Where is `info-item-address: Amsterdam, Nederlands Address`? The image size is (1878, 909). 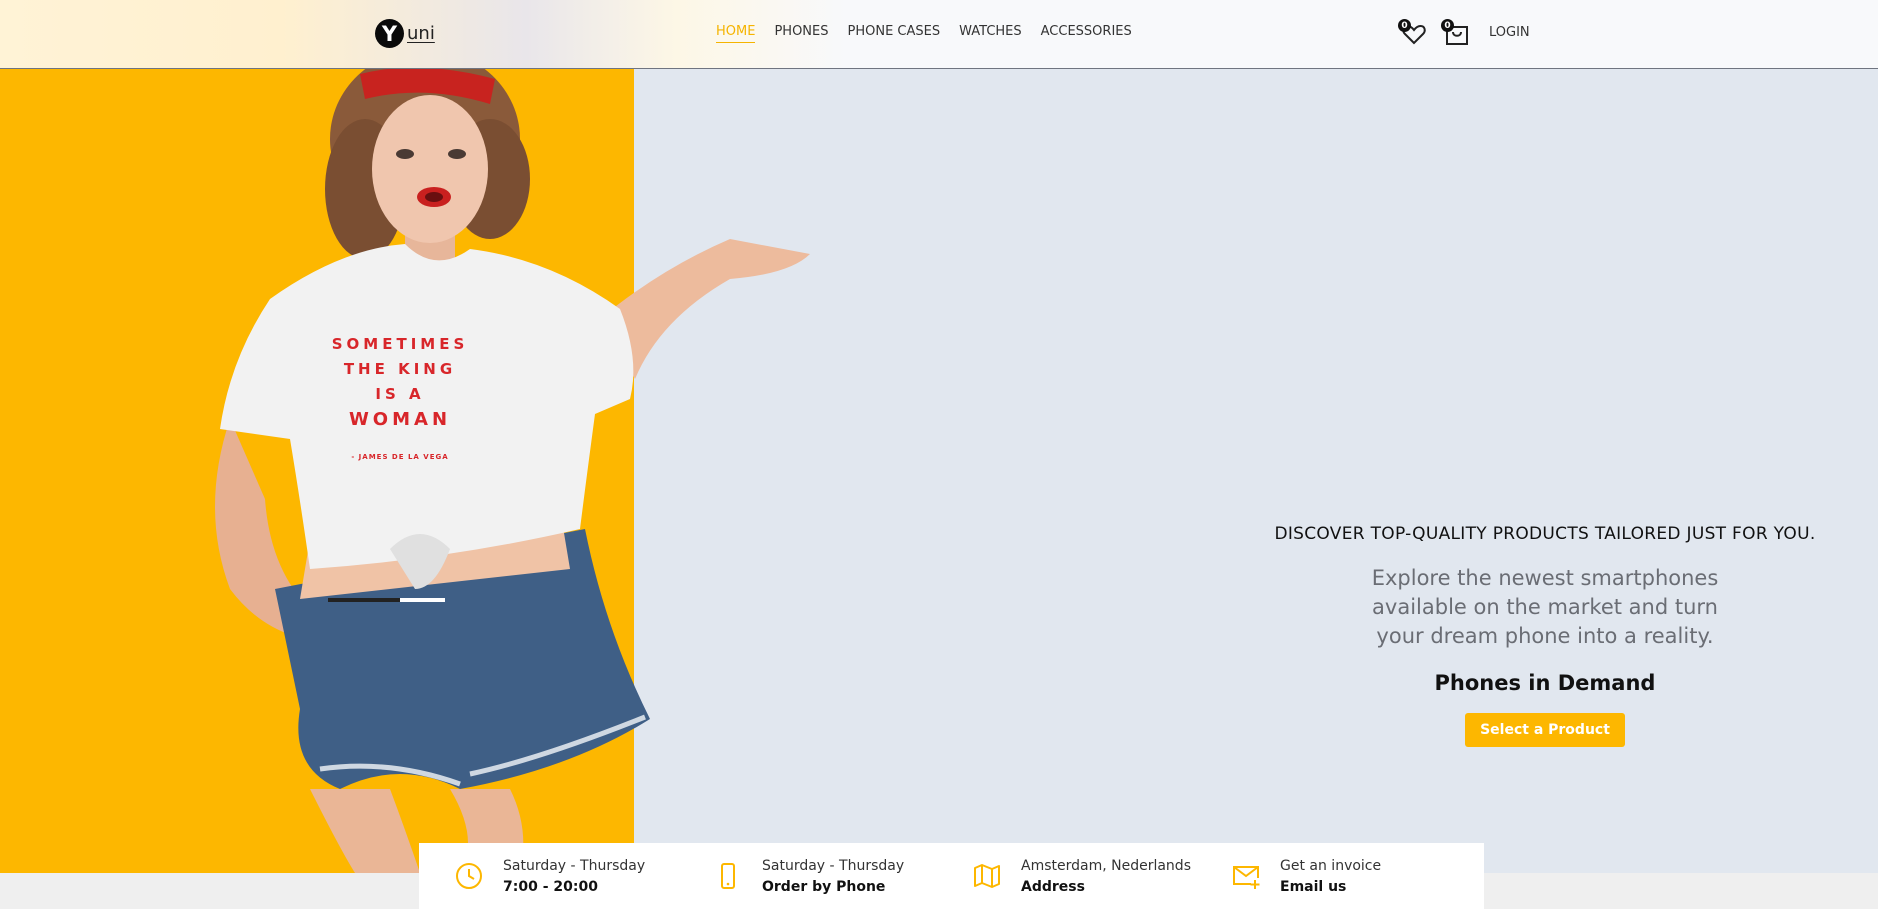
info-item-address: Amsterdam, Nederlands Address is located at coordinates (1066, 876).